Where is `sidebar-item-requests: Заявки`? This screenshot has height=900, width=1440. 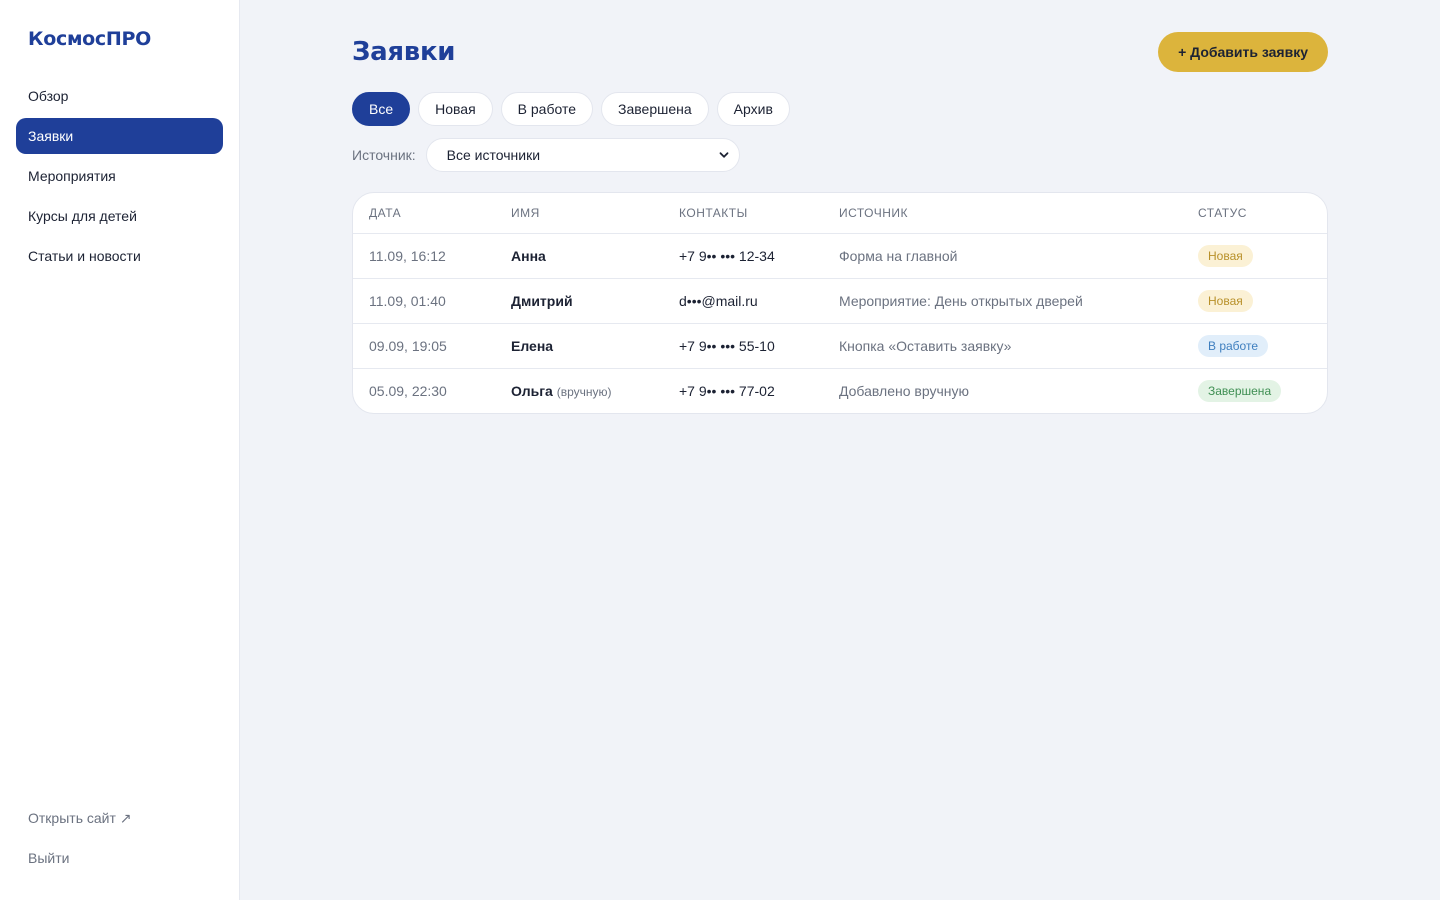 sidebar-item-requests: Заявки is located at coordinates (119, 136).